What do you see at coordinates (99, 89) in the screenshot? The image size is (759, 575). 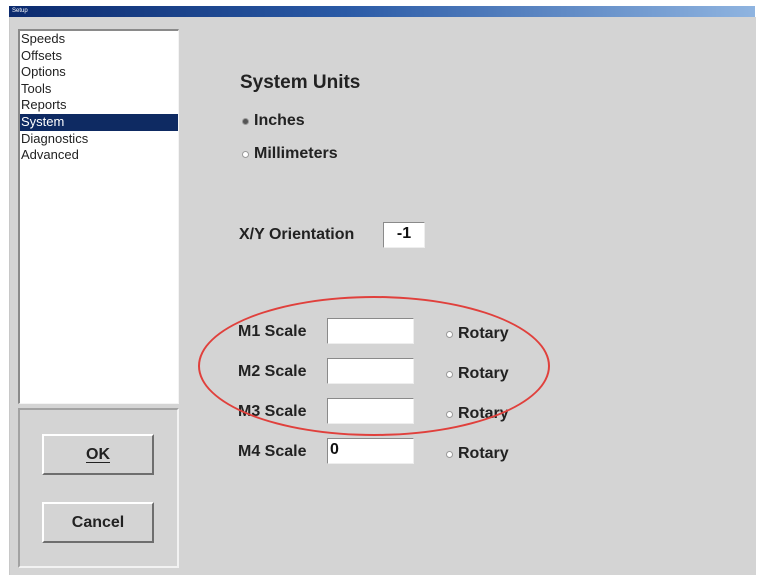 I see `nav-item-tools: Tools` at bounding box center [99, 89].